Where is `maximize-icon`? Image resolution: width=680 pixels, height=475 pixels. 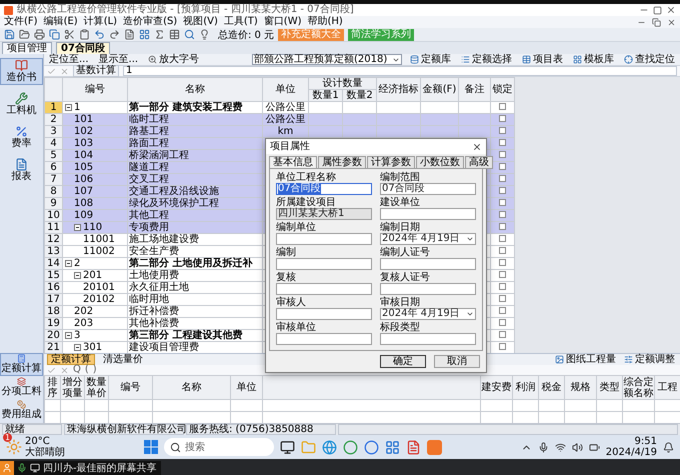
maximize-icon is located at coordinates (657, 10).